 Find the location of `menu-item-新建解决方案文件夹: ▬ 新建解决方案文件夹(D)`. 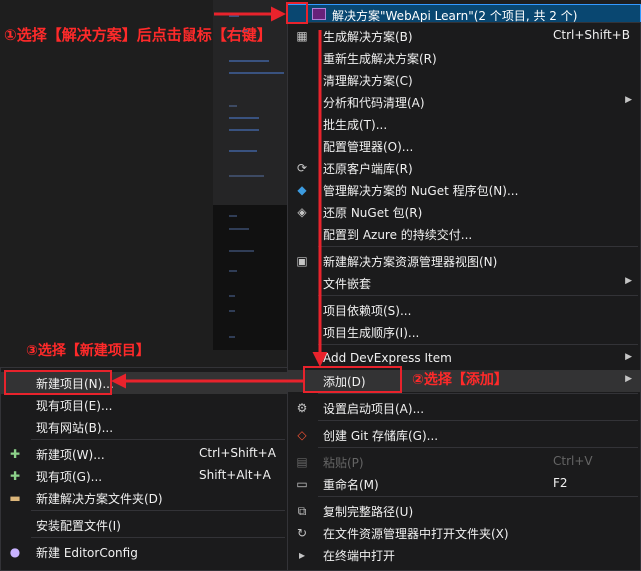

menu-item-新建解决方案文件夹: ▬ 新建解决方案文件夹(D) is located at coordinates (144, 498).